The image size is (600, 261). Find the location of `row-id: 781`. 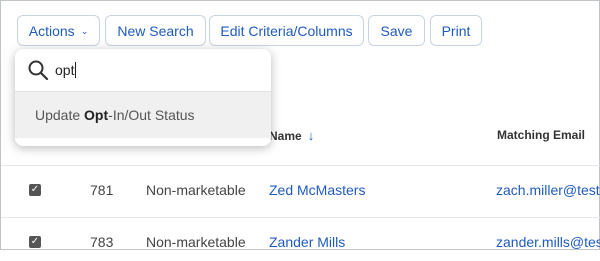

row-id: 781 is located at coordinates (102, 190).